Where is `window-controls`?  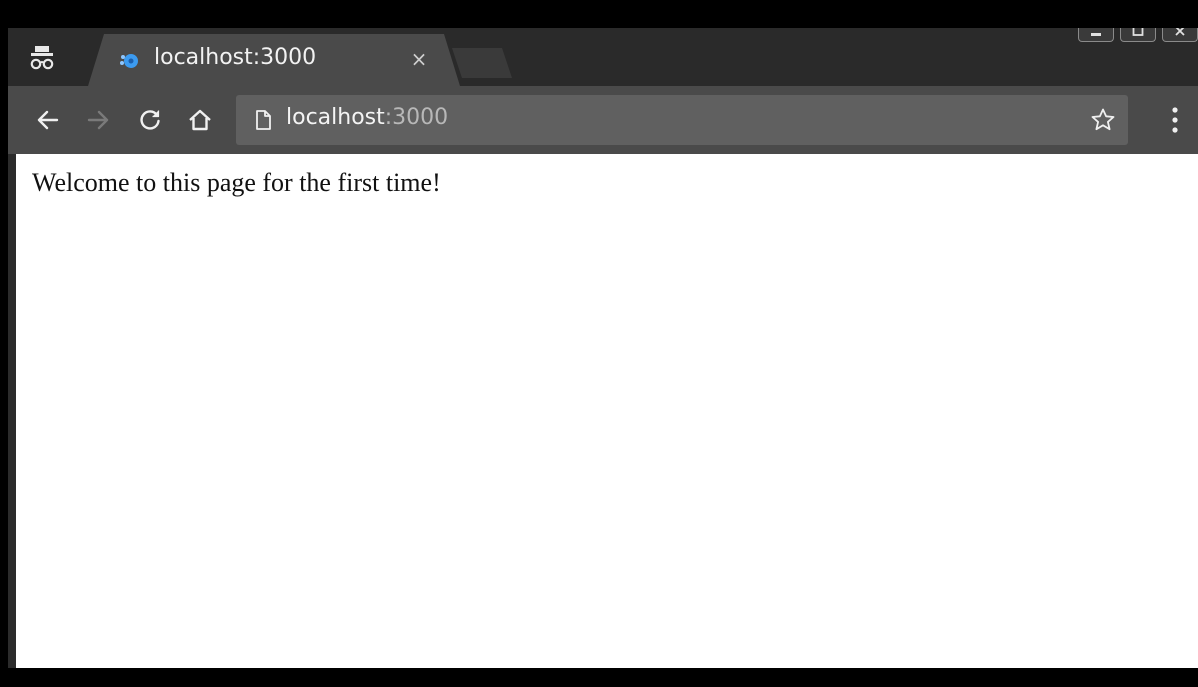
window-controls is located at coordinates (1138, 35).